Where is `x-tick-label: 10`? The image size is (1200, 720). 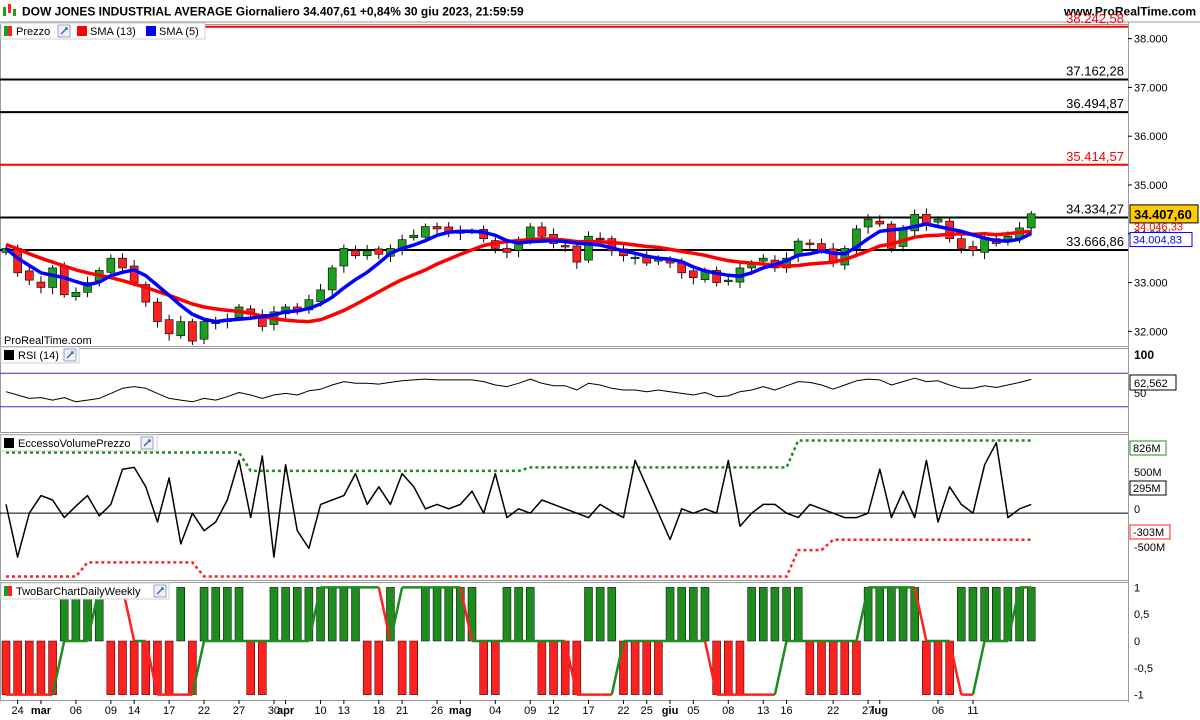 x-tick-label: 10 is located at coordinates (320, 711).